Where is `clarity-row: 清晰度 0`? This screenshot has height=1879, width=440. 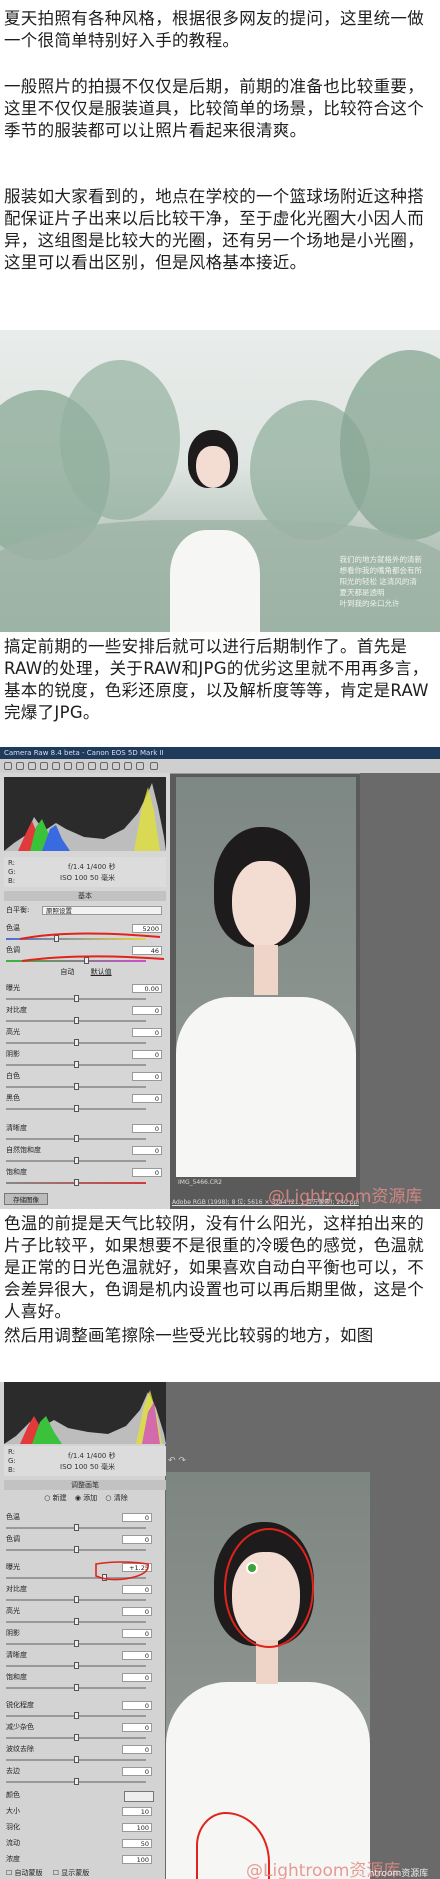
clarity-row: 清晰度 0 is located at coordinates (86, 1128).